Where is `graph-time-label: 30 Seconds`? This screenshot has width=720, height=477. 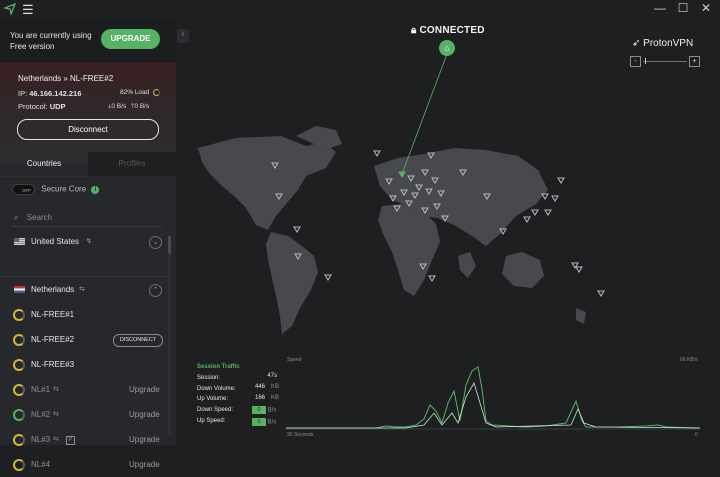
graph-time-label: 30 Seconds is located at coordinates (300, 435).